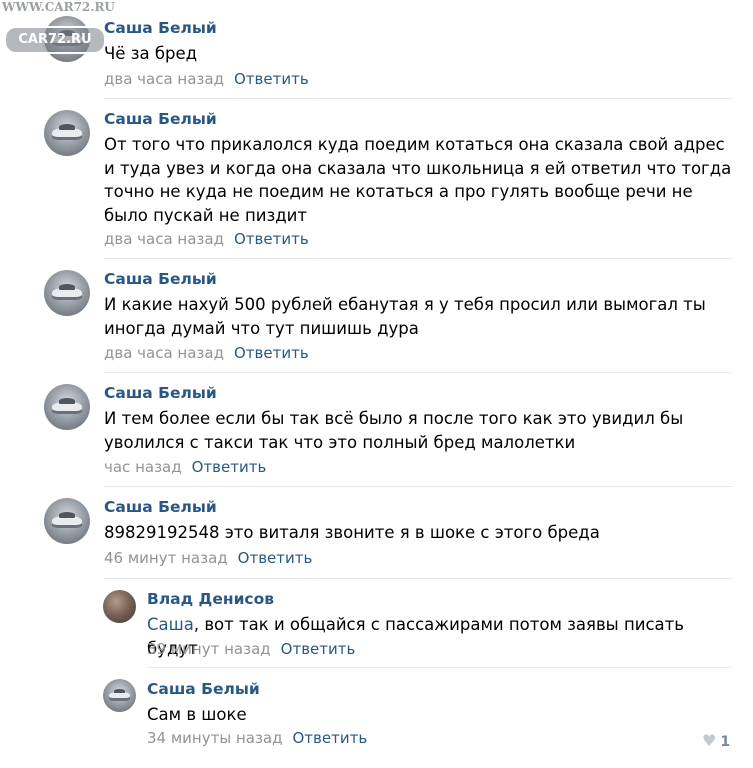 Image resolution: width=753 pixels, height=768 pixels. Describe the element at coordinates (166, 558) in the screenshot. I see `comment-time: 46 минут назад` at that location.